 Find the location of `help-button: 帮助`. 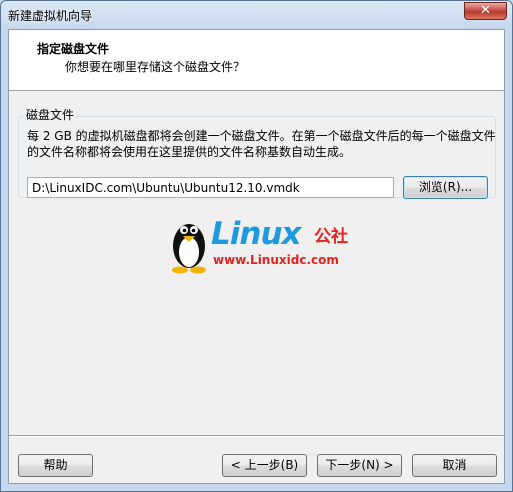

help-button: 帮助 is located at coordinates (55, 465).